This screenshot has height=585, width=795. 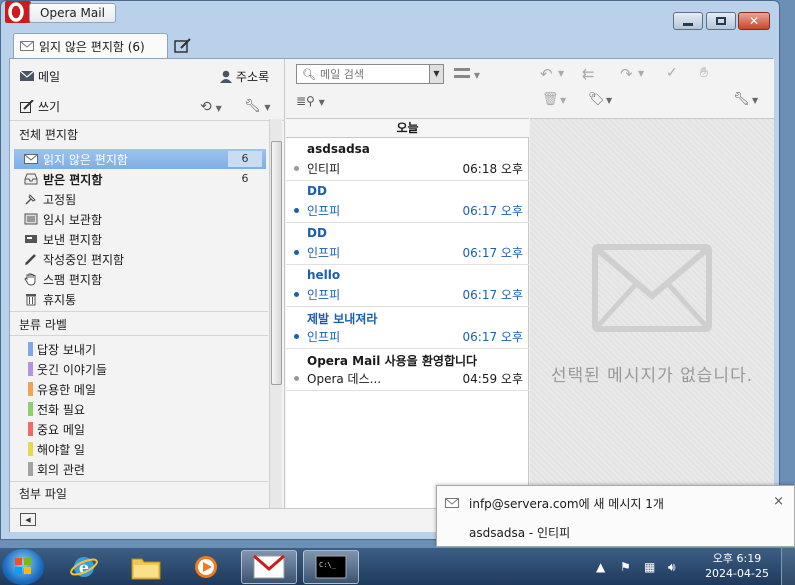 I want to click on attachments-header: 첨부 파일, so click(x=141, y=494).